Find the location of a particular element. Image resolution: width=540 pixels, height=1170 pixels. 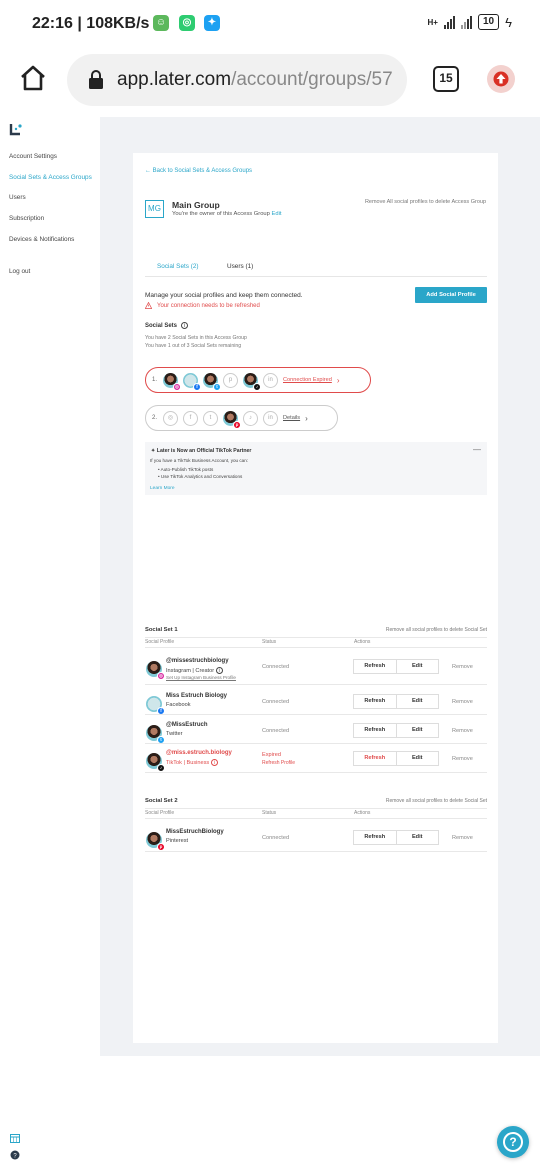

profile-name: MissEstruchBiology is located at coordinates (195, 832).